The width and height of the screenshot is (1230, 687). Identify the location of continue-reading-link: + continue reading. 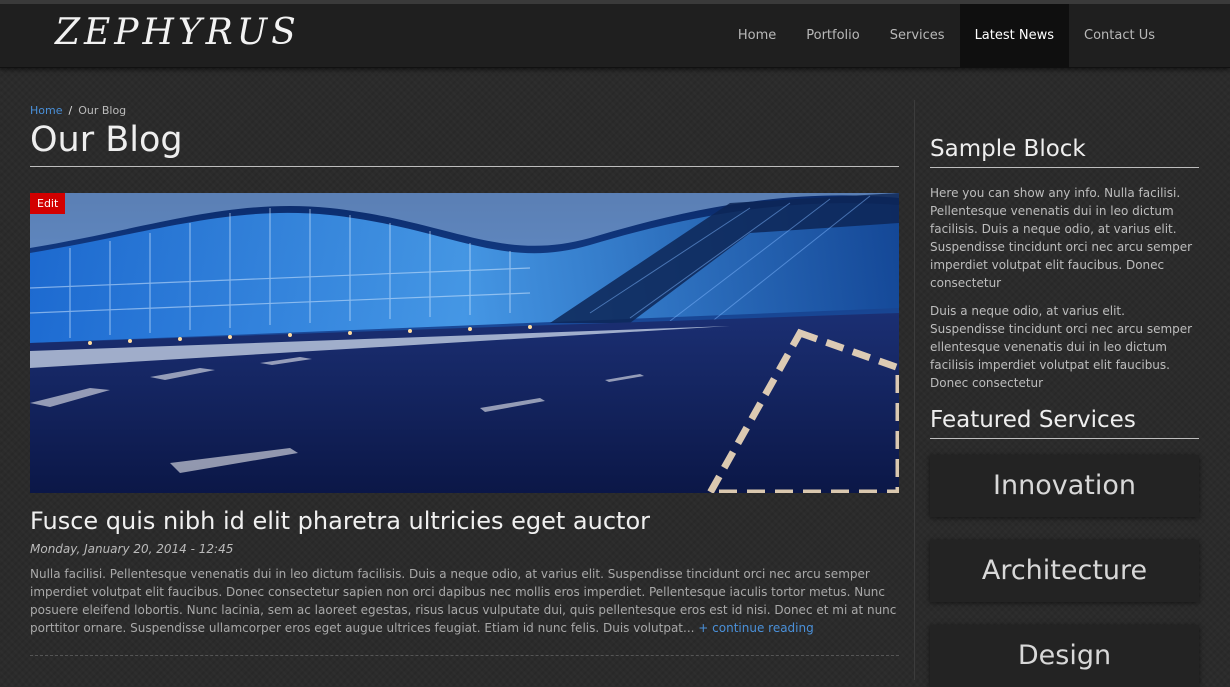
(755, 628).